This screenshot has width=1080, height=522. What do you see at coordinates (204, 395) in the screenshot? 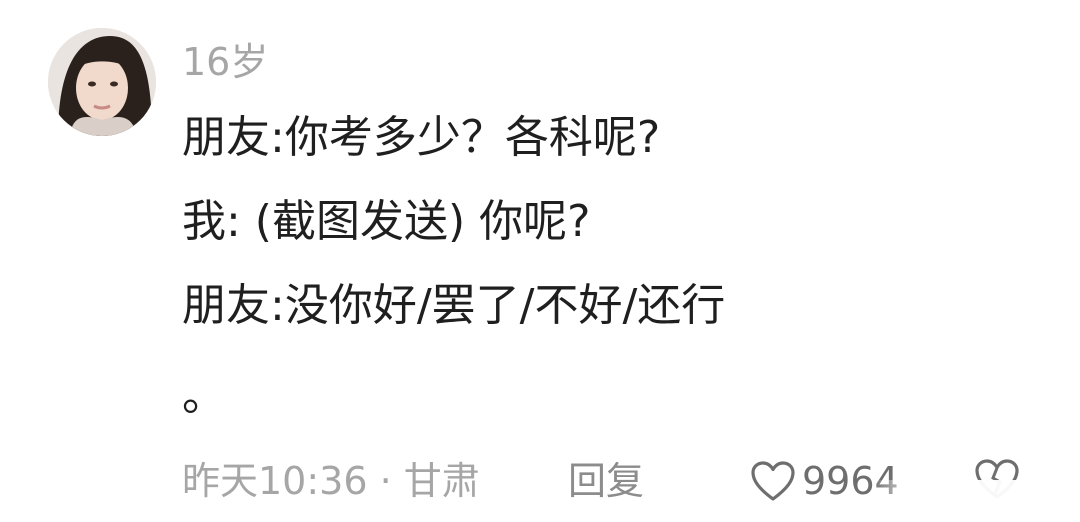
I see `comment-line-4: 。` at bounding box center [204, 395].